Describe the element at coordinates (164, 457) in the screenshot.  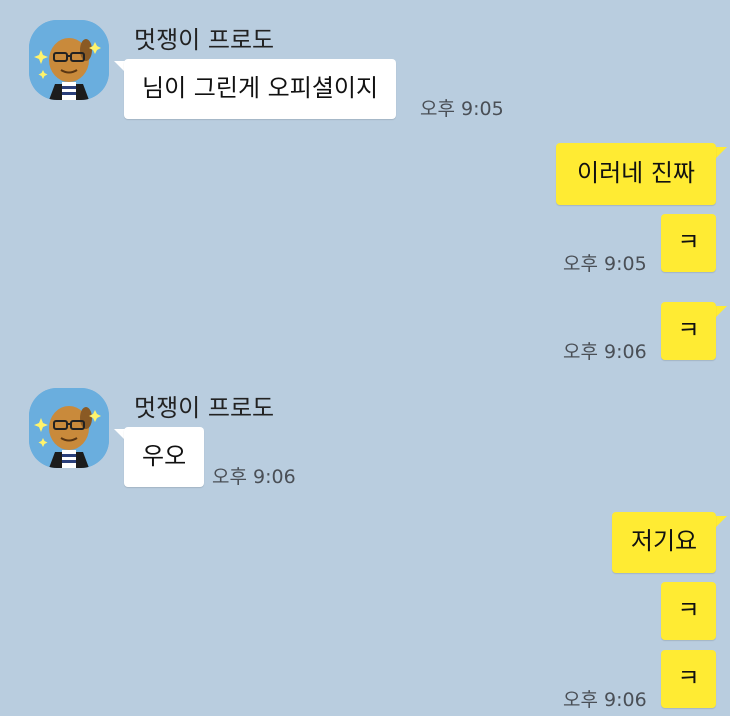
I see `incoming-message-bubble: 우오` at that location.